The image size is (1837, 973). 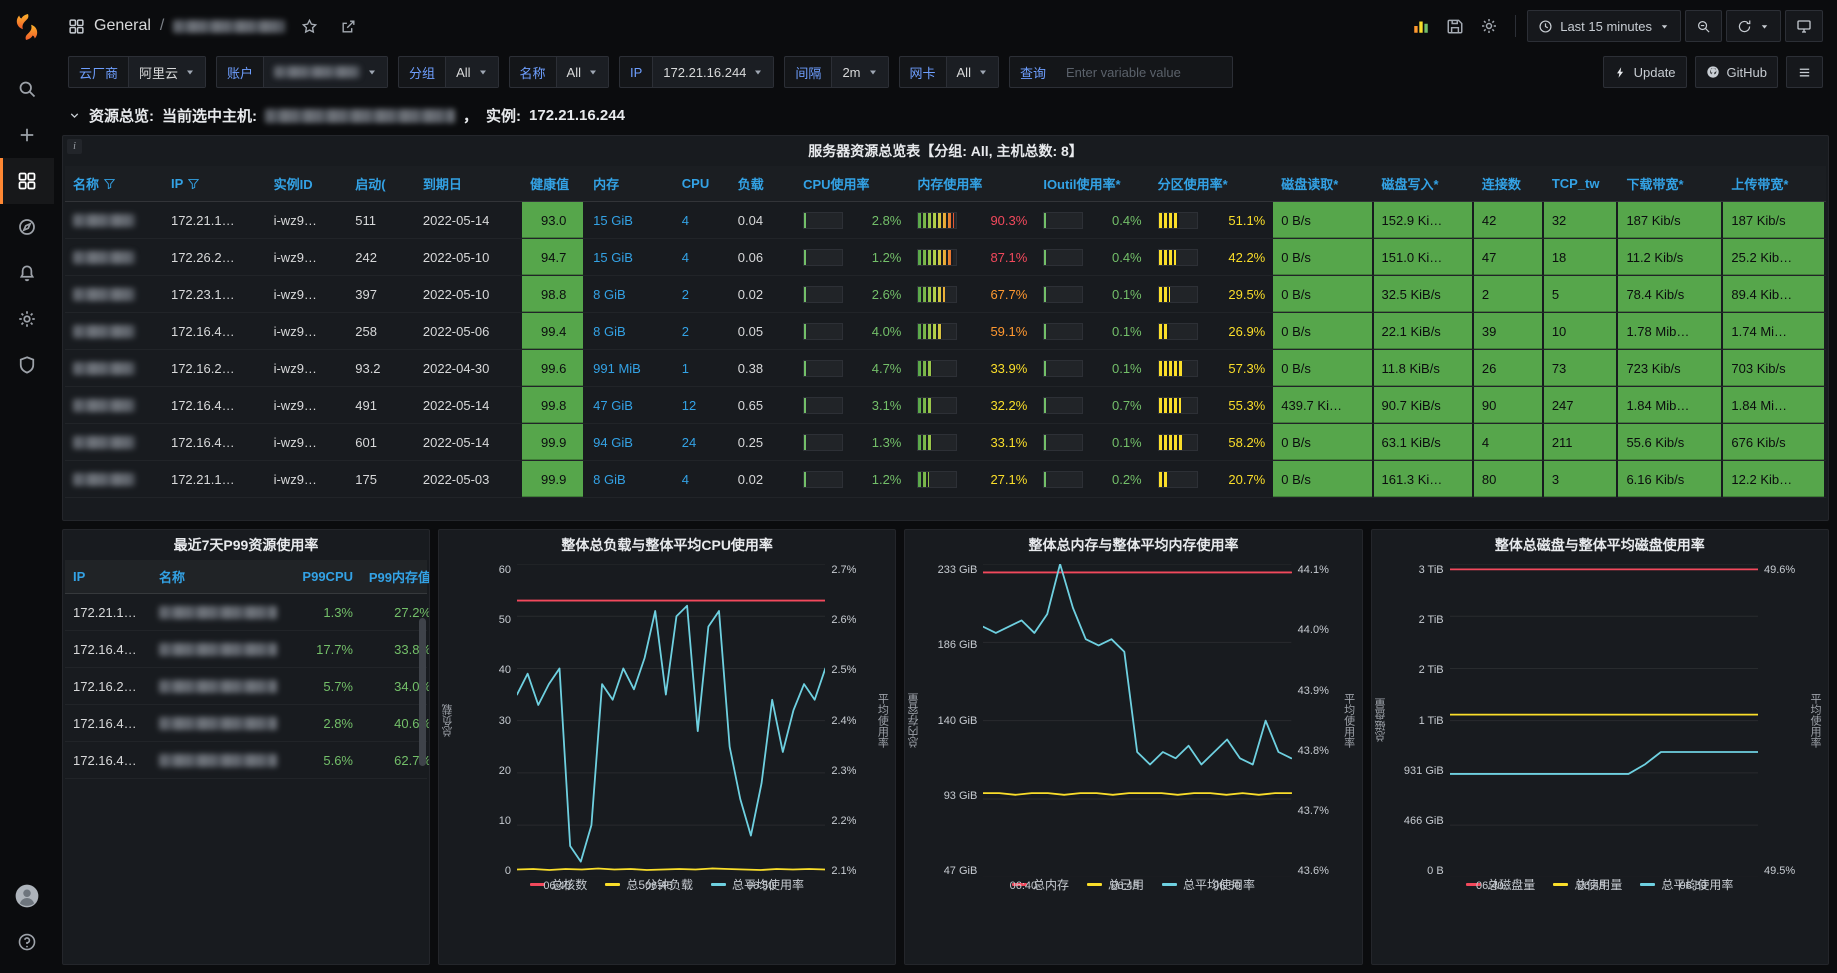 What do you see at coordinates (702, 405) in the screenshot?
I see `cell-cpu: 12` at bounding box center [702, 405].